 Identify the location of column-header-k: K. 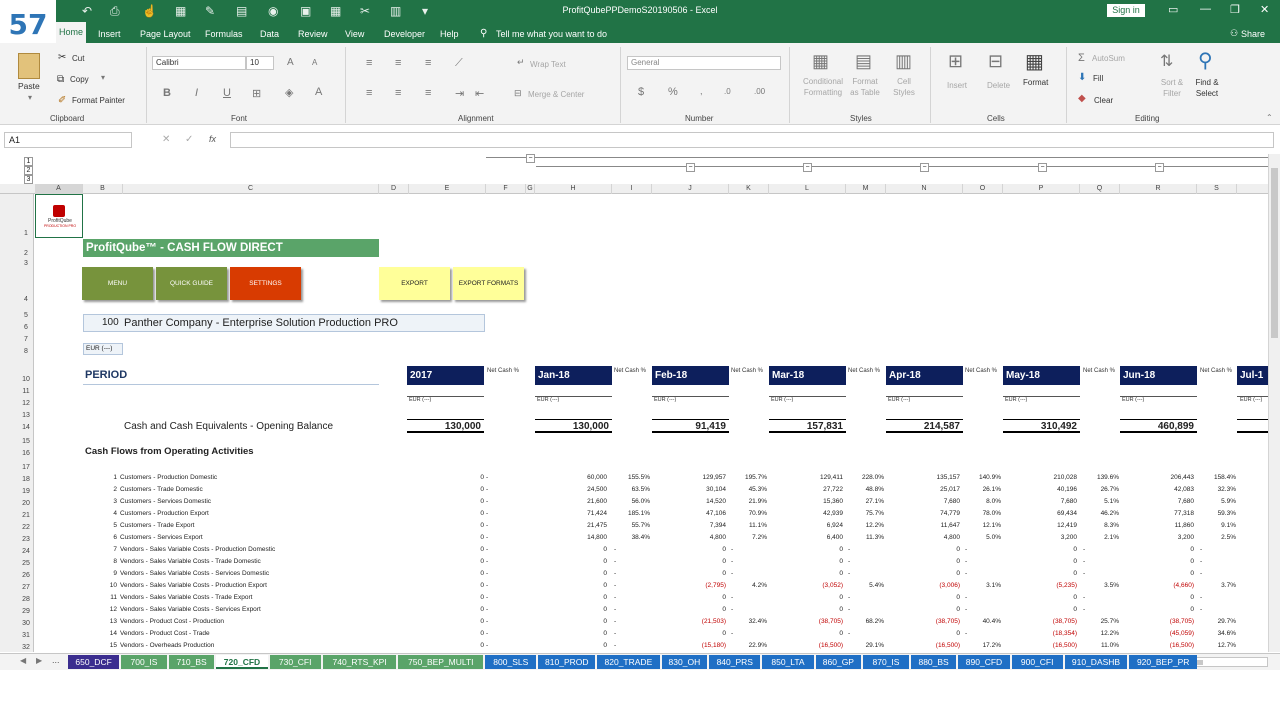
(749, 189).